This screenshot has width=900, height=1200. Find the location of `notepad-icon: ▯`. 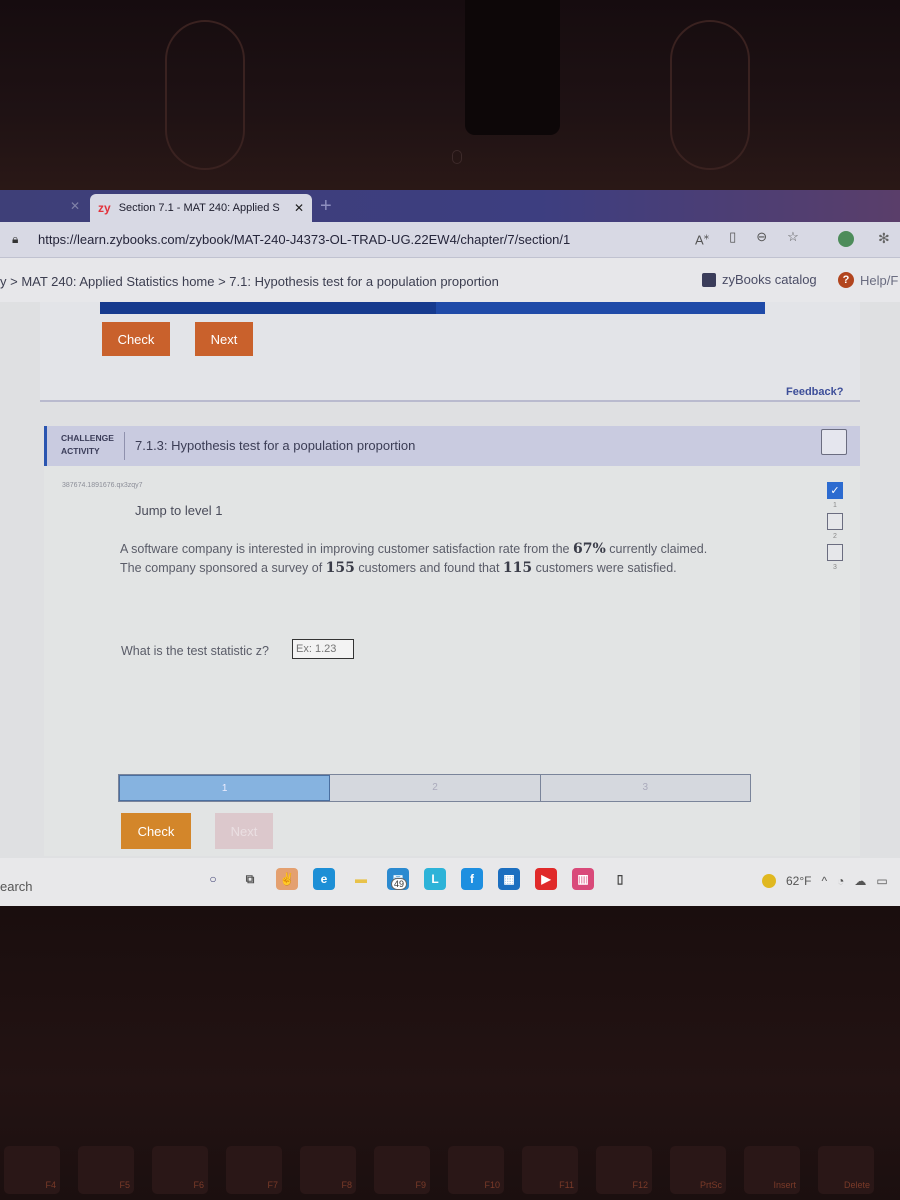

notepad-icon: ▯ is located at coordinates (620, 879).